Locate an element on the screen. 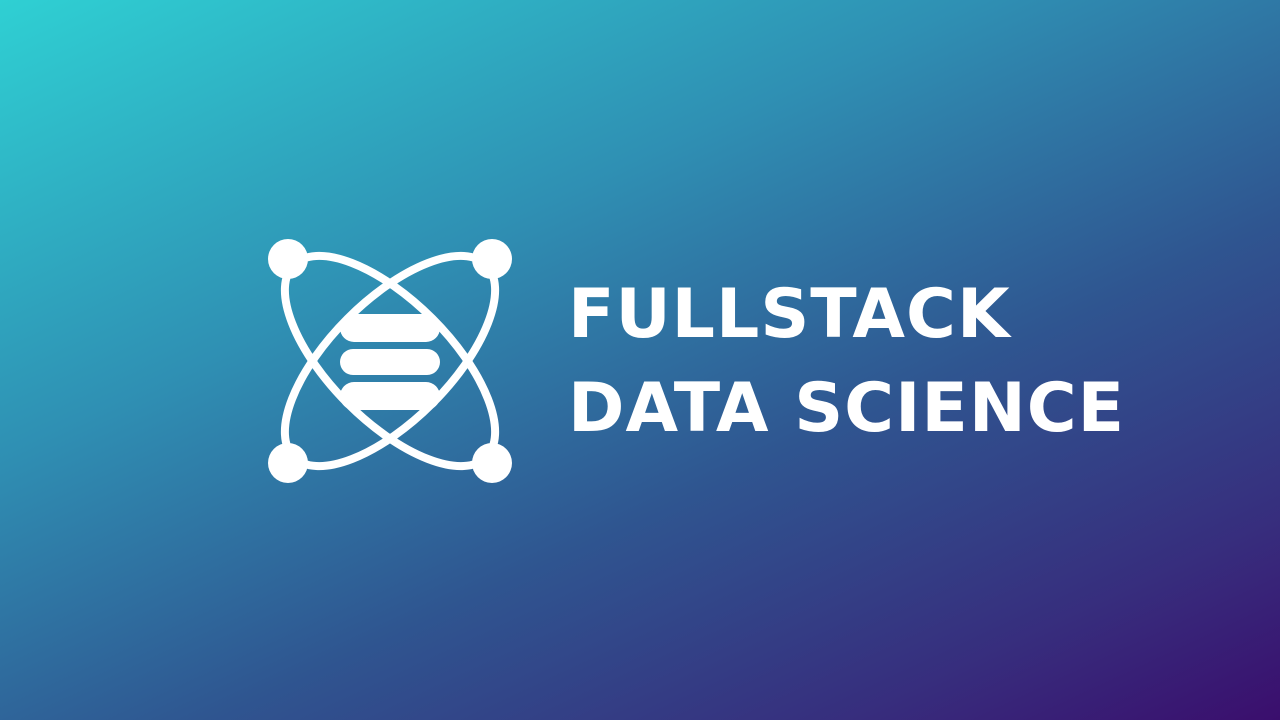 Image resolution: width=1280 pixels, height=720 pixels. orbit-dot-top-right is located at coordinates (492, 259).